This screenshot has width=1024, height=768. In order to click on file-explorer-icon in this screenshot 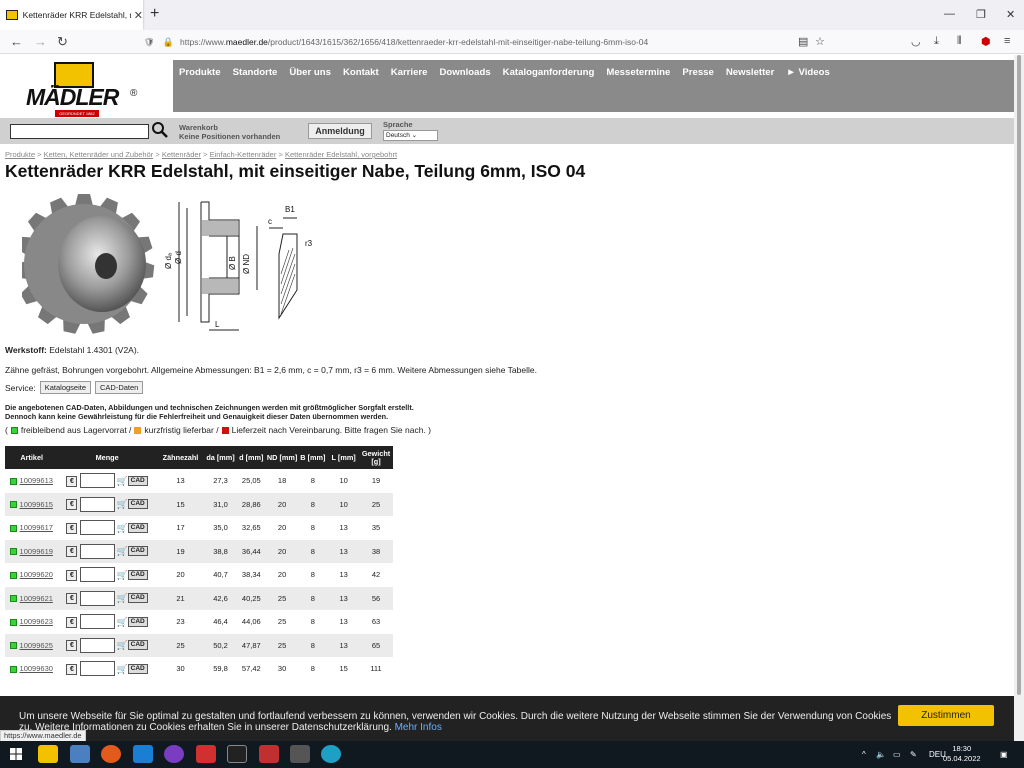, I will do `click(48, 754)`.